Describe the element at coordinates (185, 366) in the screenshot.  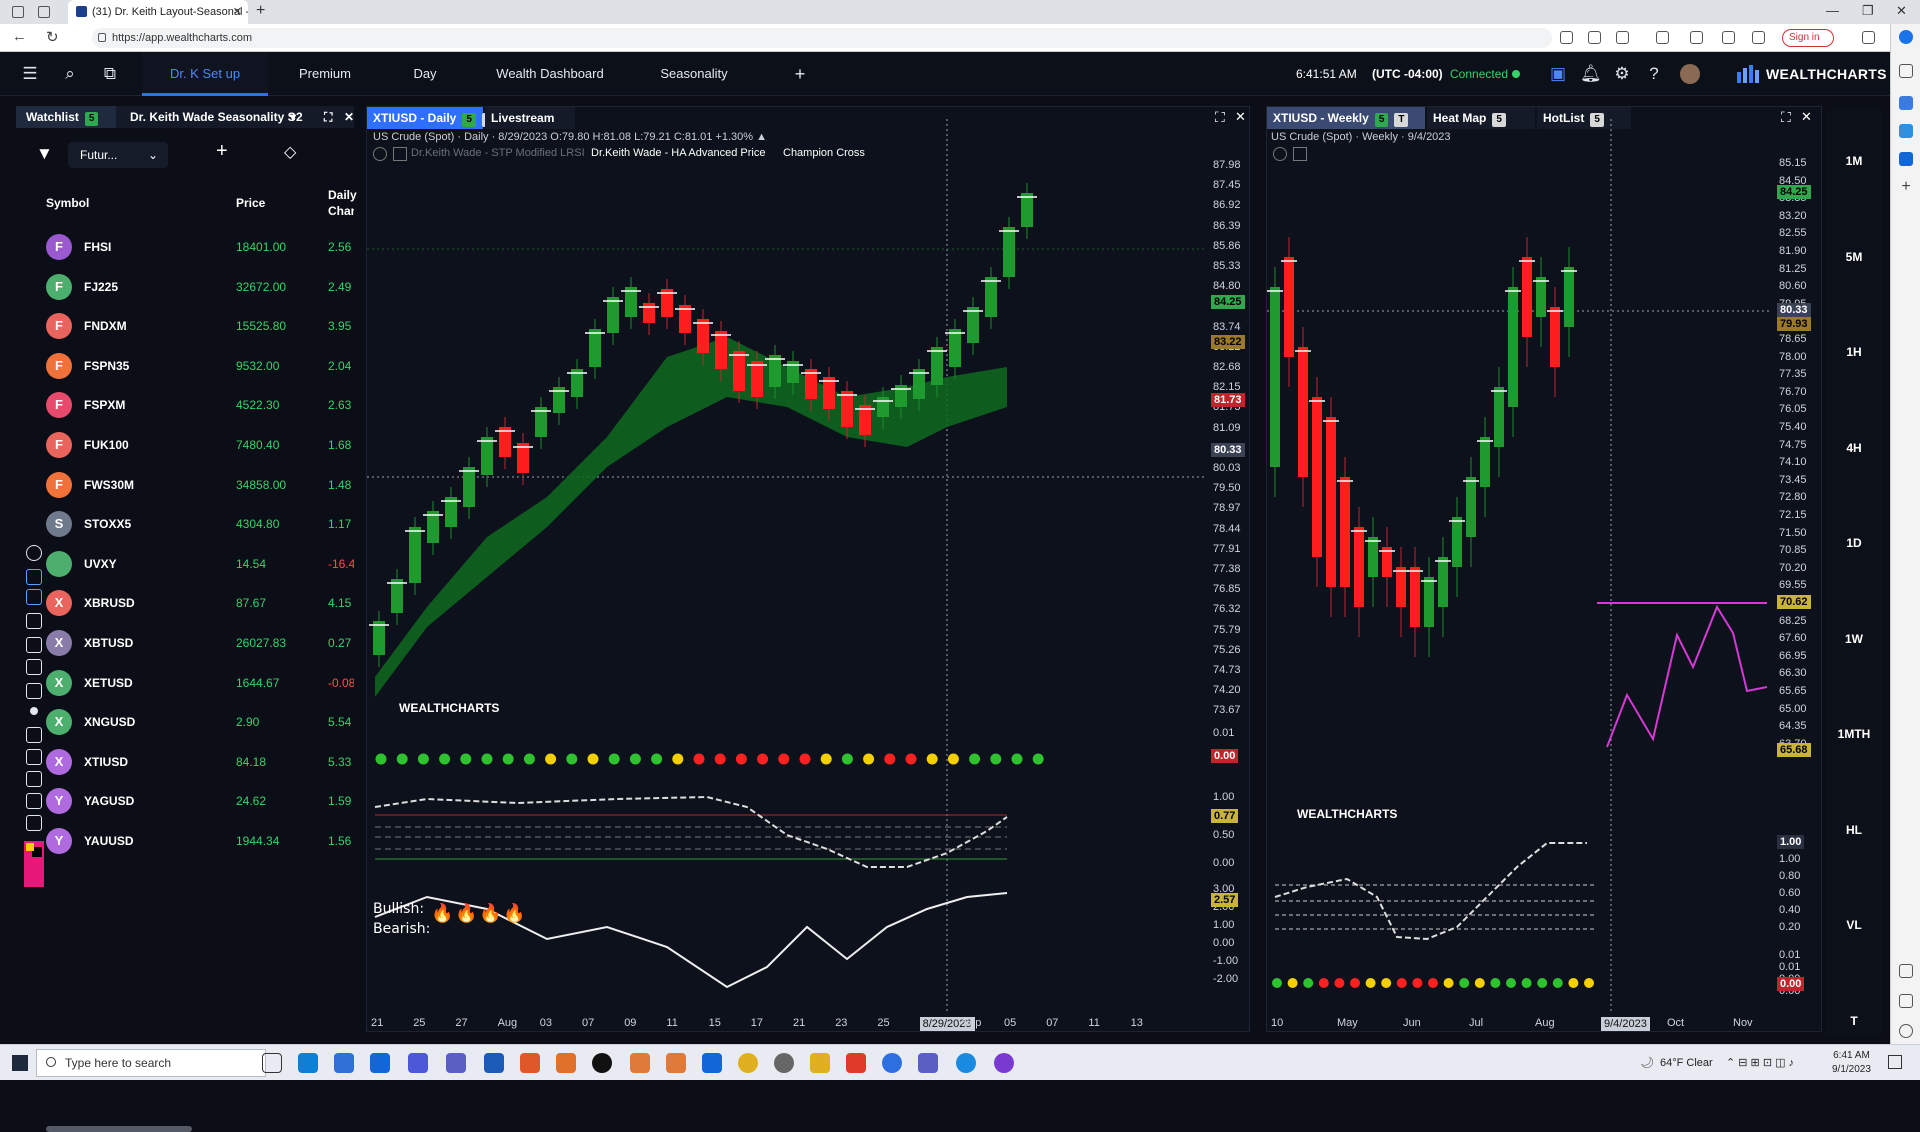
I see `watchlist-row: F FSPN35 9532.00 2.04` at that location.